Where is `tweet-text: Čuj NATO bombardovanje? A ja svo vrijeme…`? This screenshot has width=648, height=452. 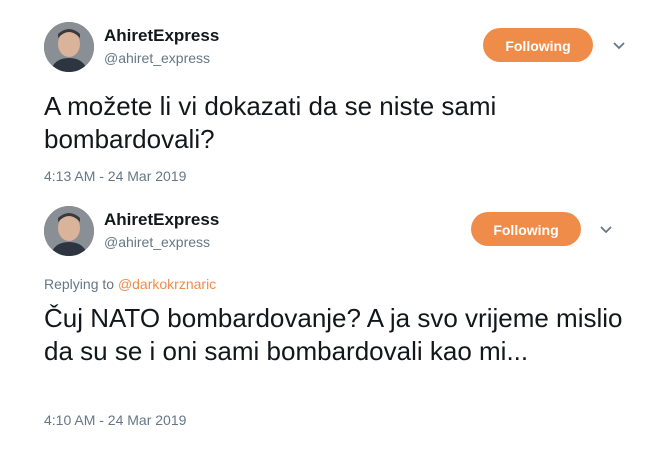
tweet-text: Čuj NATO bombardovanje? A ja svo vrijeme… is located at coordinates (333, 334).